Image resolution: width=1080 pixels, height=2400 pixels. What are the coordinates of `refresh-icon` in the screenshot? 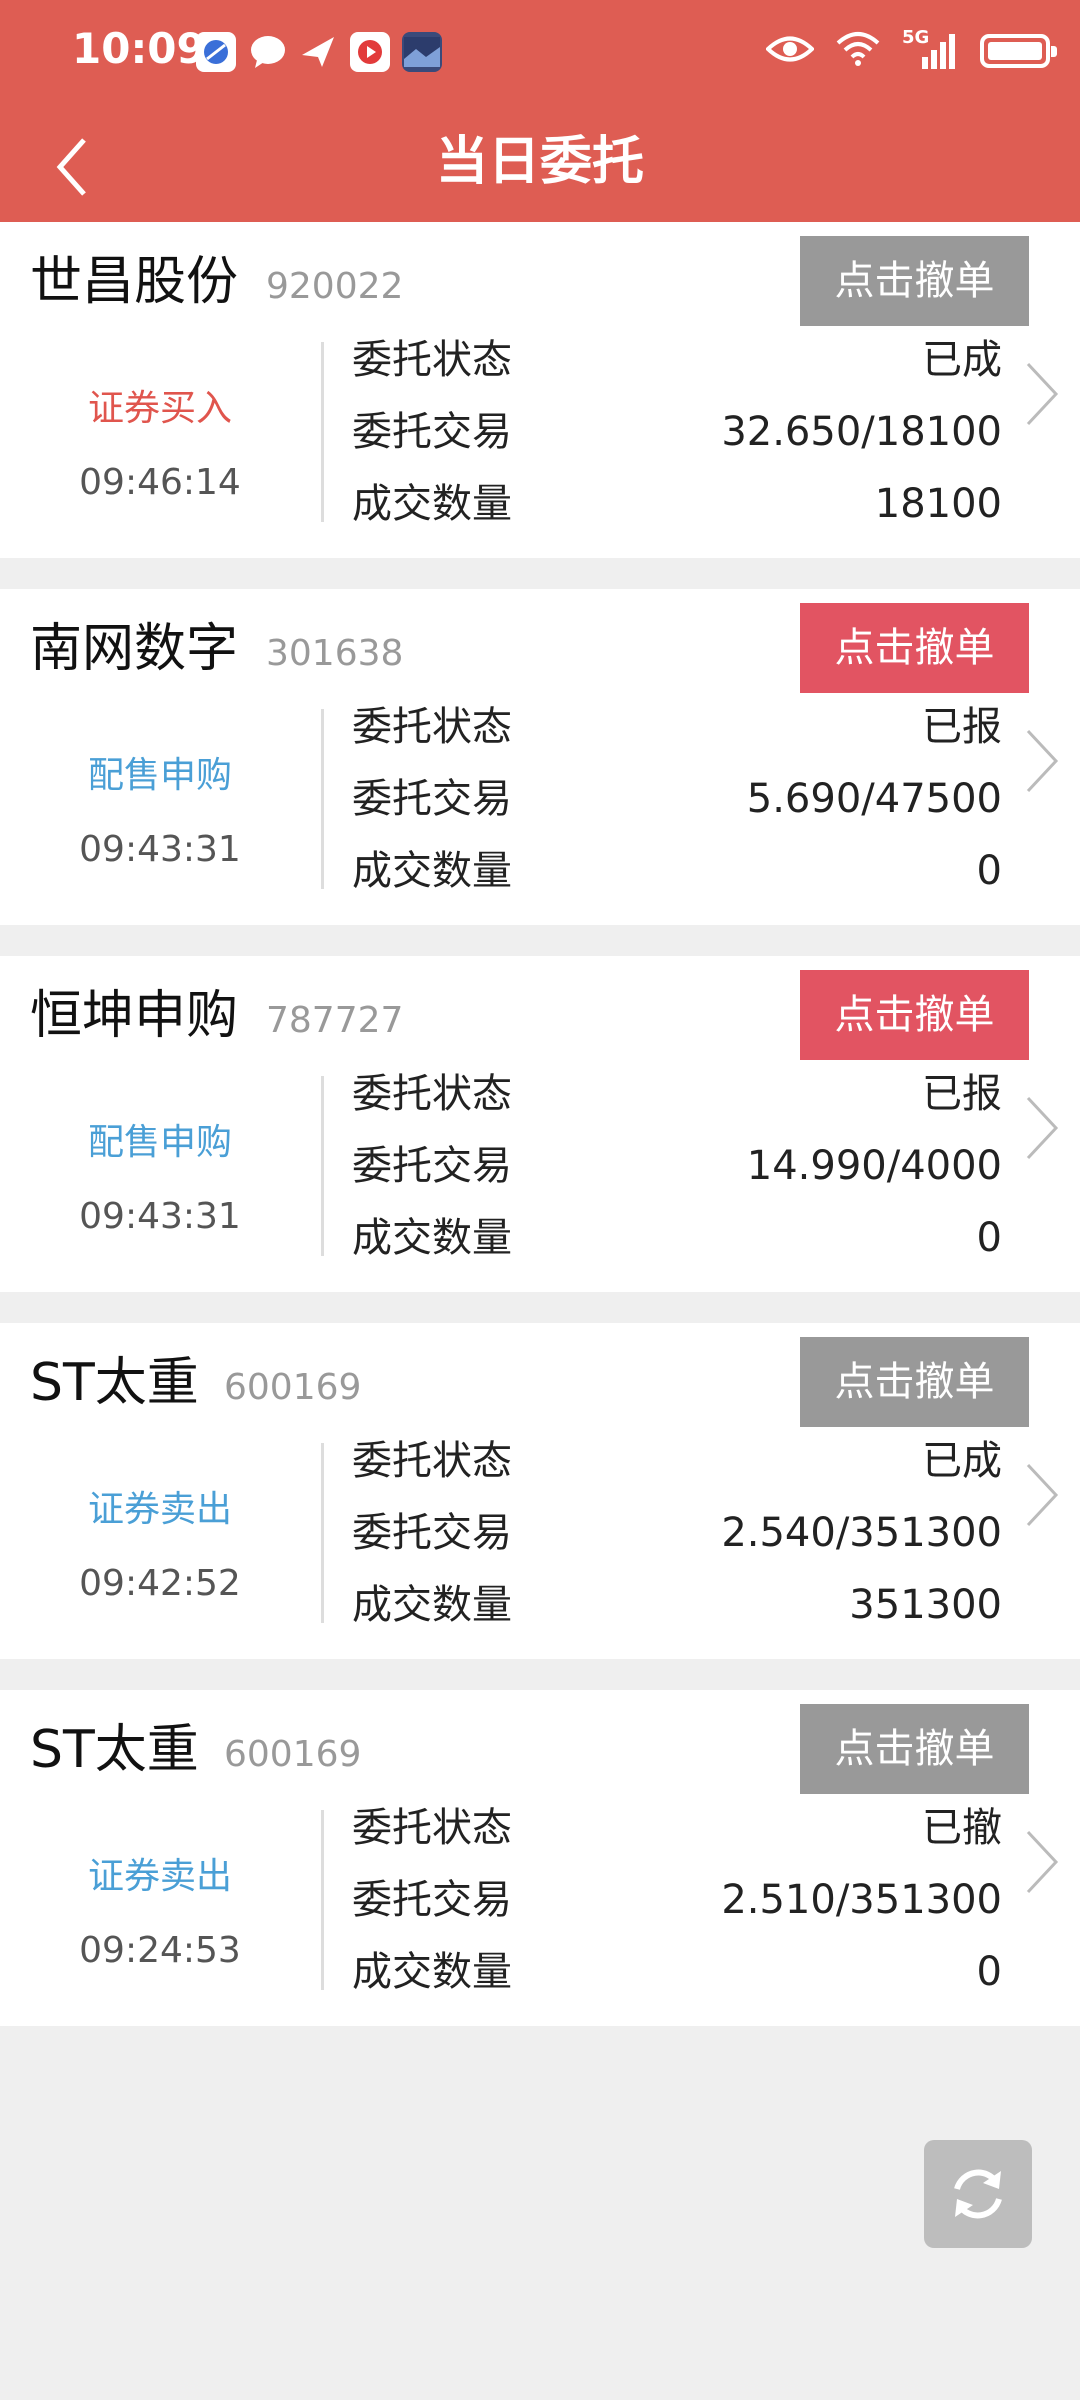 It's located at (978, 2194).